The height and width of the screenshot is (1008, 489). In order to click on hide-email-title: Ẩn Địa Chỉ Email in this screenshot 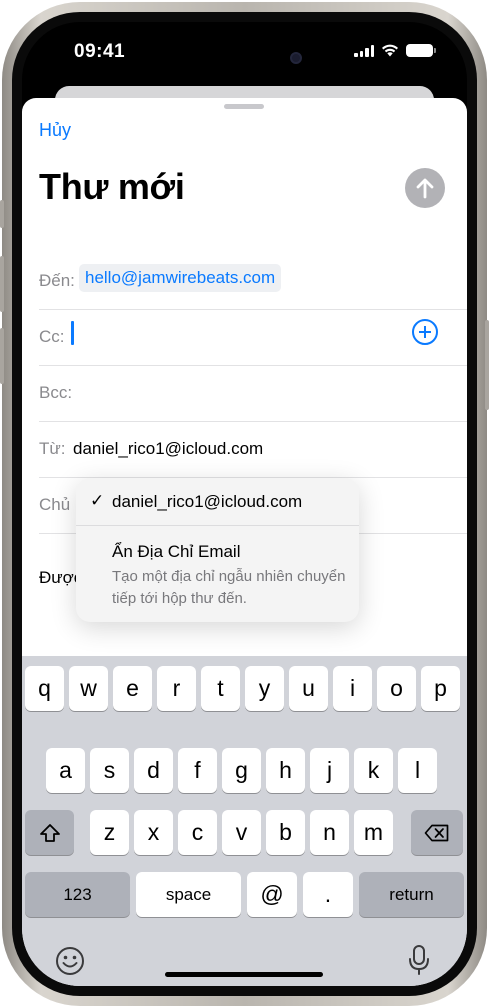, I will do `click(176, 551)`.